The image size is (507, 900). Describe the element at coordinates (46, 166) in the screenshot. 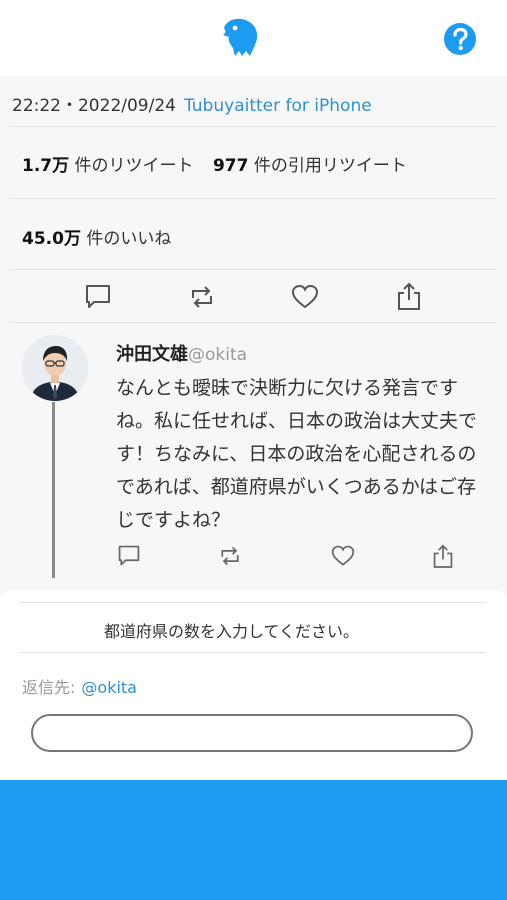

I see `retweet-count: 1.7万` at that location.